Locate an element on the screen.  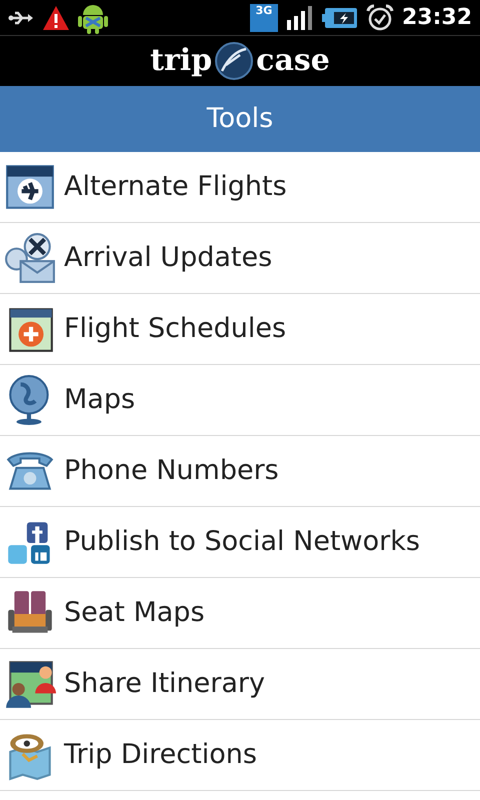
screen-title: Tools is located at coordinates (240, 119).